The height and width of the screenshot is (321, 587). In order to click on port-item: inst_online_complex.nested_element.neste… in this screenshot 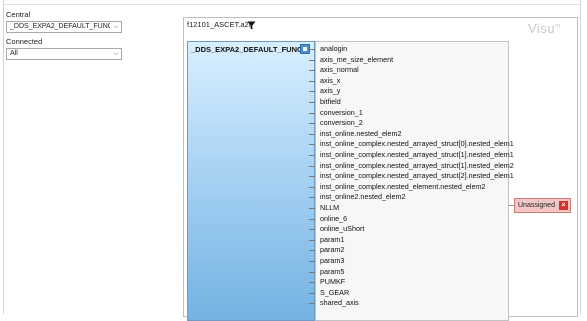, I will do `click(402, 187)`.